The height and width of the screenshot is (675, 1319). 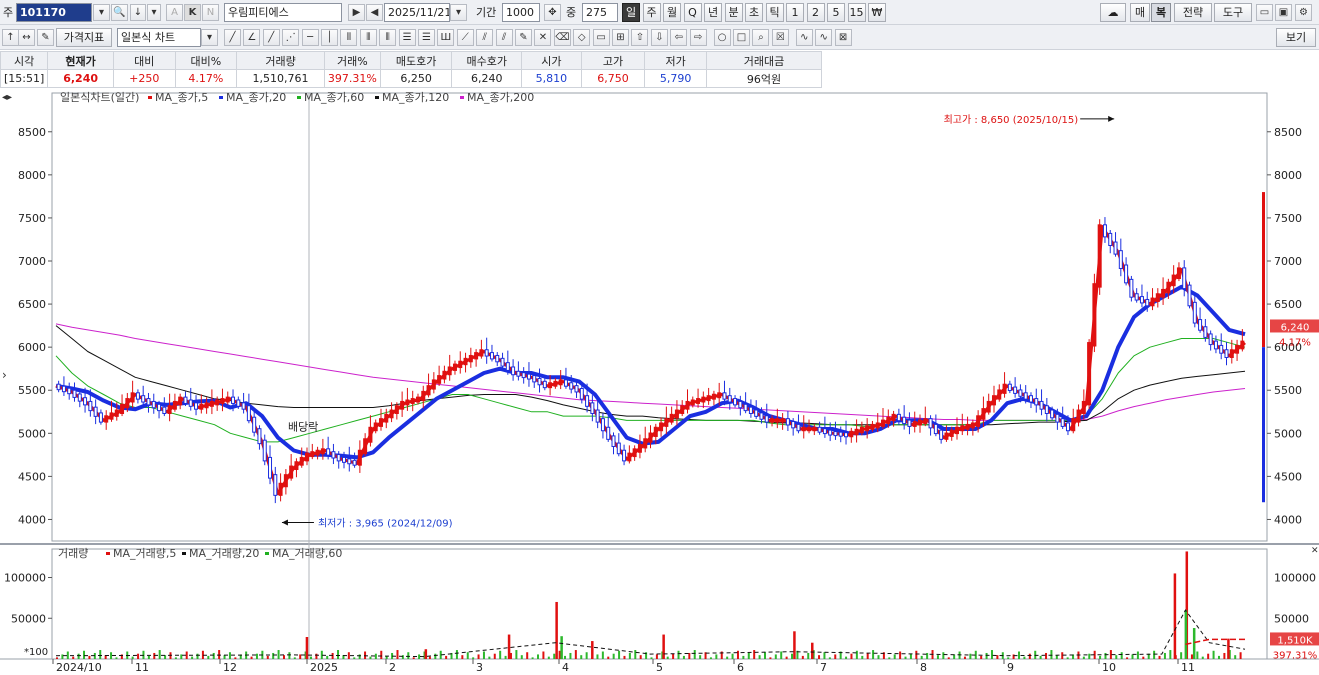 What do you see at coordinates (795, 12) in the screenshot?
I see `timeframe-button: 1` at bounding box center [795, 12].